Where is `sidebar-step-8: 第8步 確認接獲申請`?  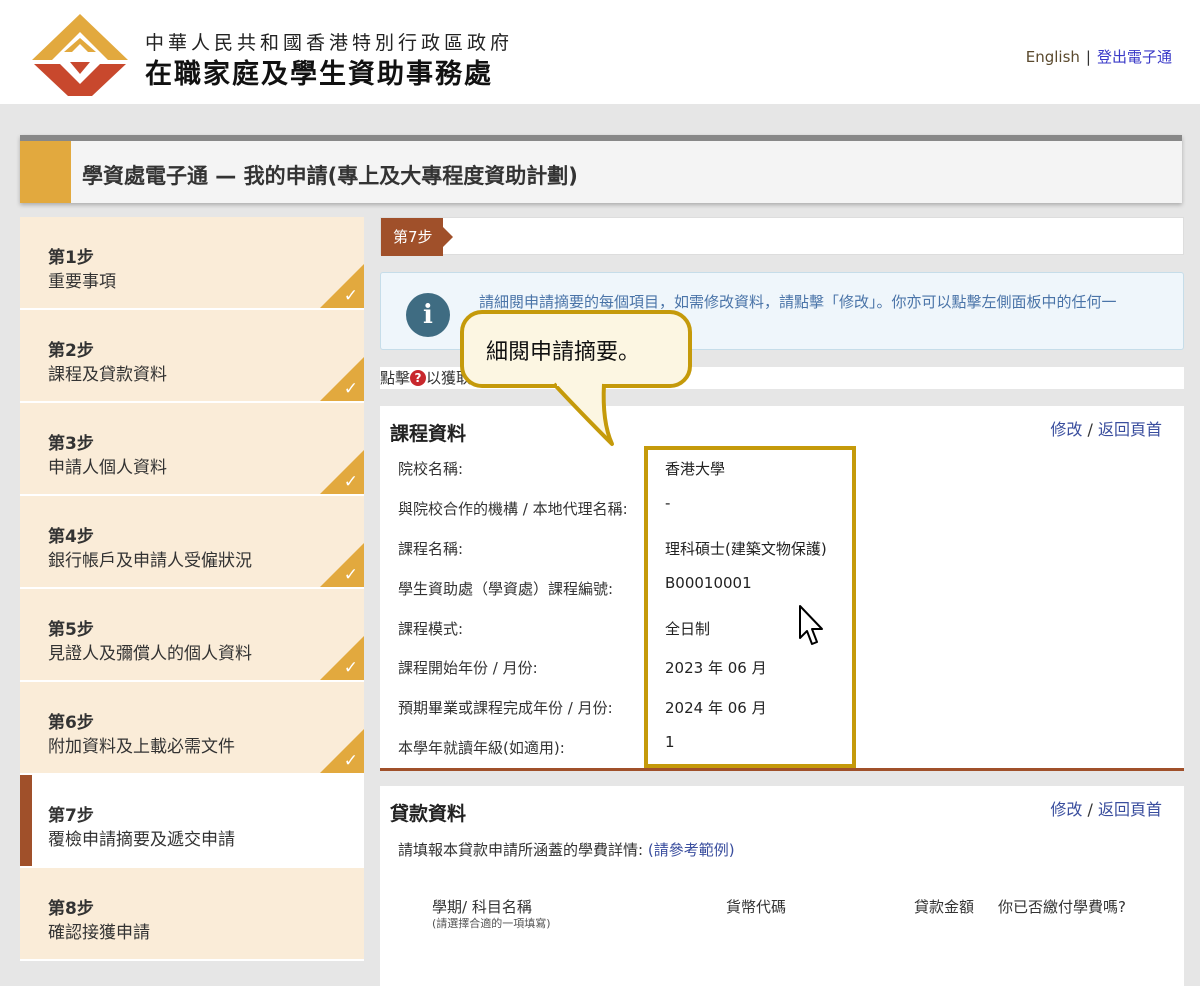
sidebar-step-8: 第8步 確認接獲申請 is located at coordinates (192, 914).